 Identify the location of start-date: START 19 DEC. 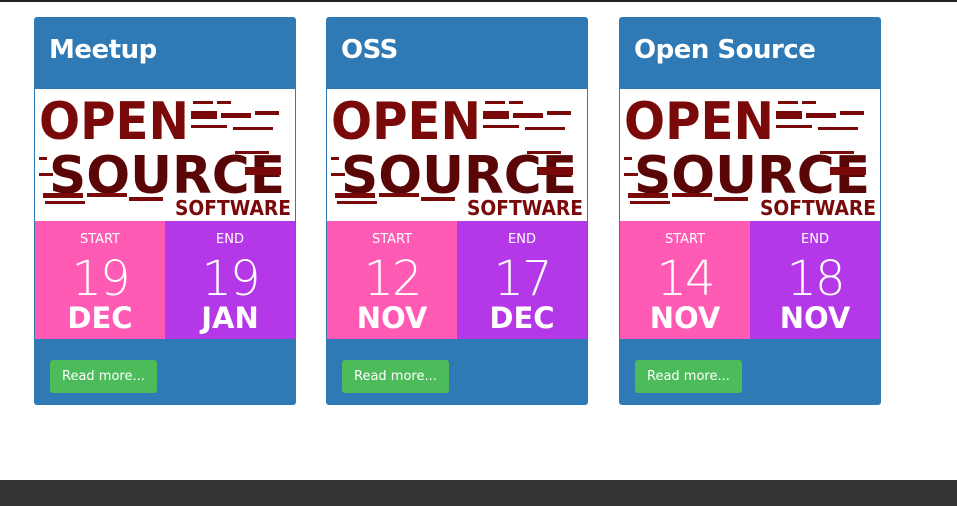
(100, 280).